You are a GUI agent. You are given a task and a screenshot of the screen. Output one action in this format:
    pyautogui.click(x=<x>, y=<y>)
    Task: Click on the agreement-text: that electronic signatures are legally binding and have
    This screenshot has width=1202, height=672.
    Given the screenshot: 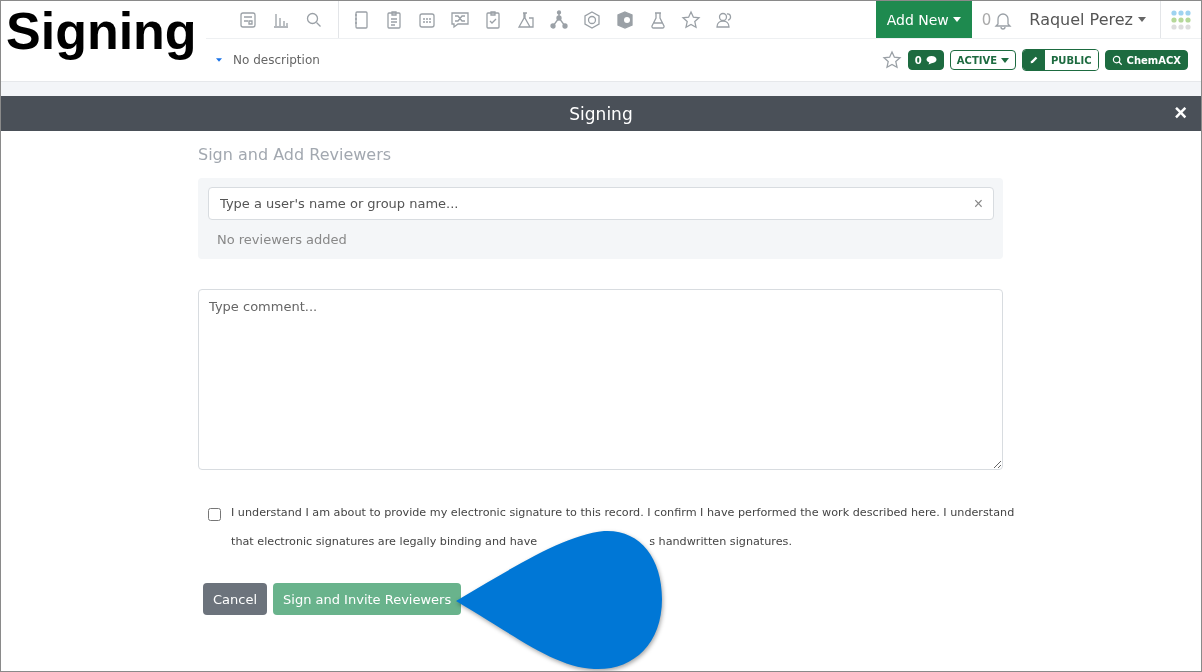 What is the action you would take?
    pyautogui.click(x=384, y=542)
    